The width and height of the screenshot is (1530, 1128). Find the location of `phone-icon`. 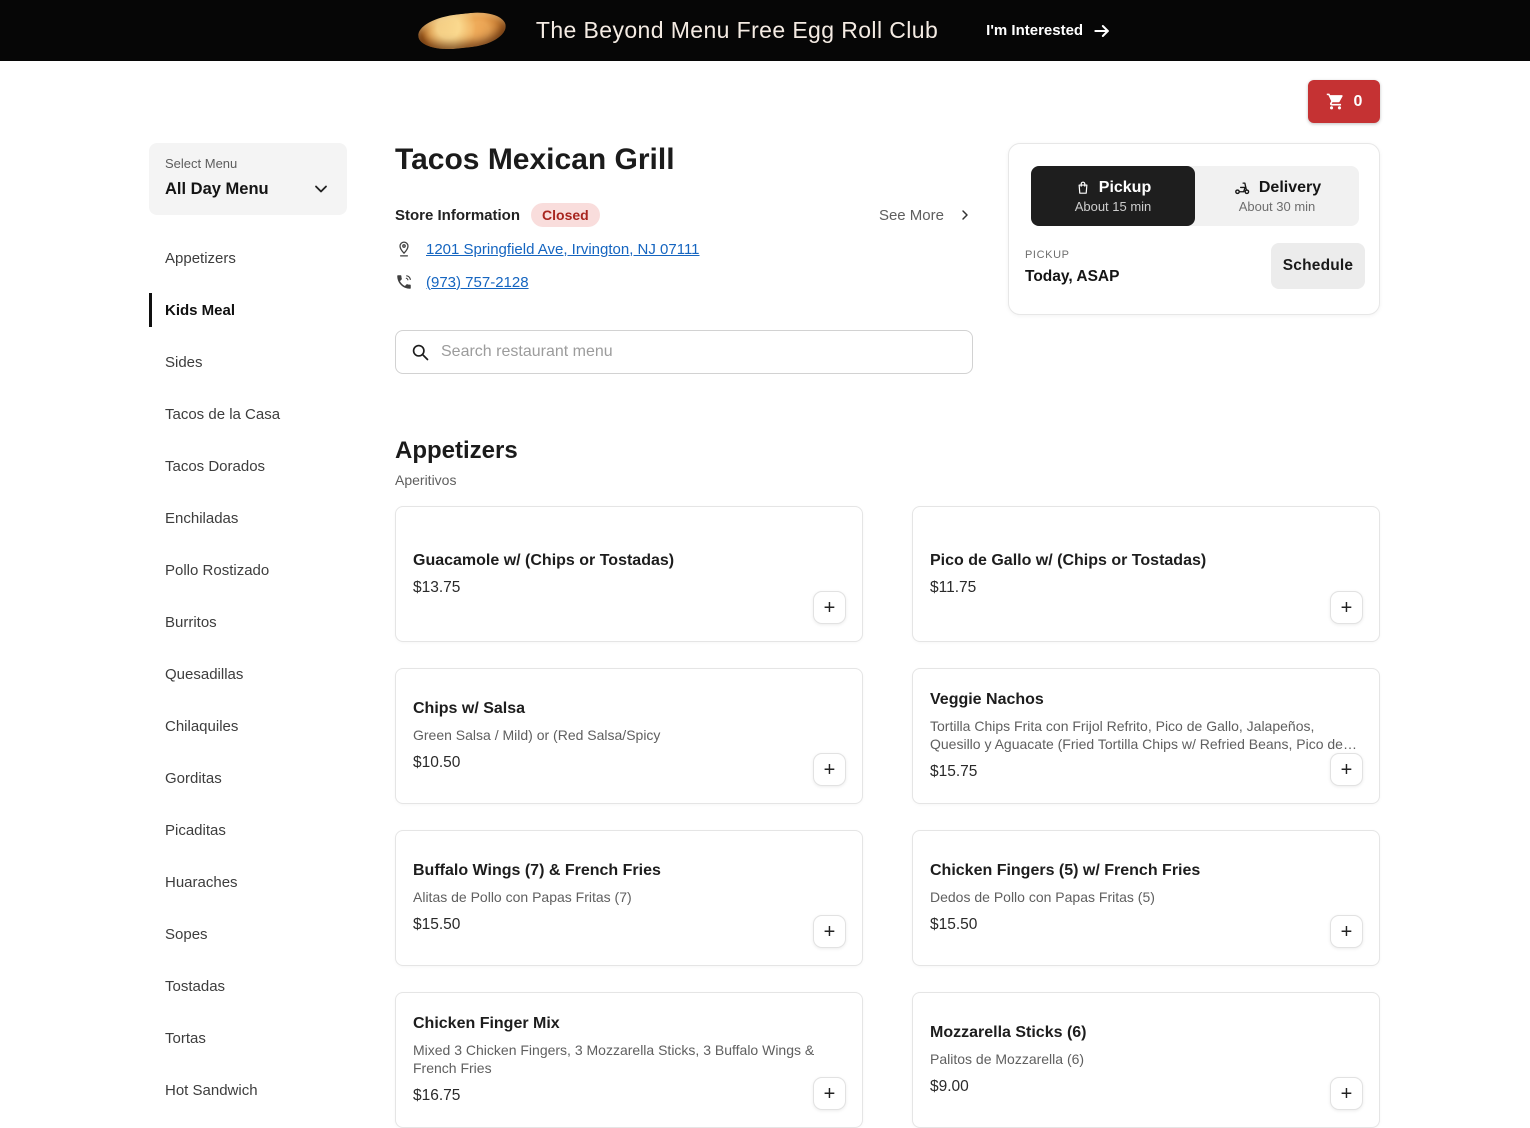

phone-icon is located at coordinates (404, 282).